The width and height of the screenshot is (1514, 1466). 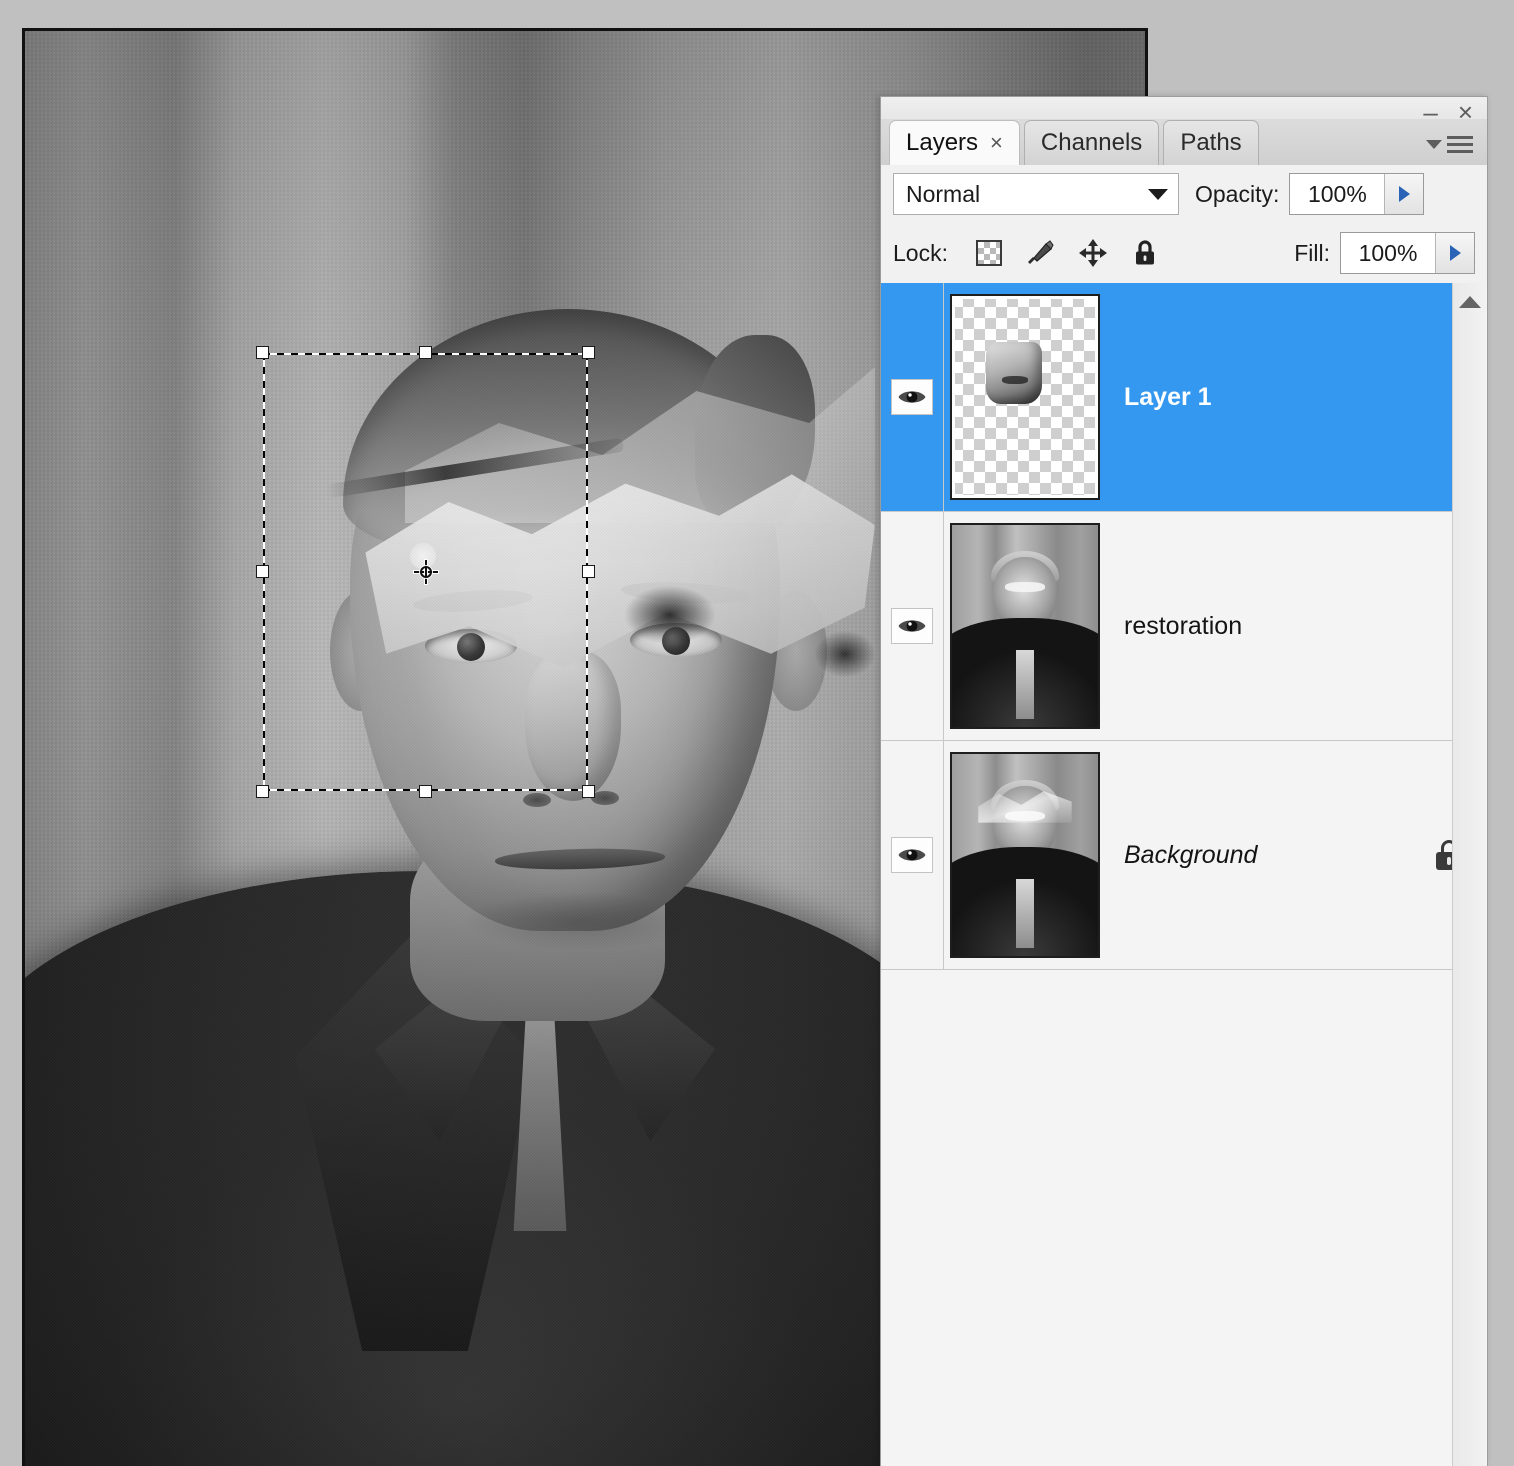 I want to click on lock-icons-group, so click(x=1067, y=253).